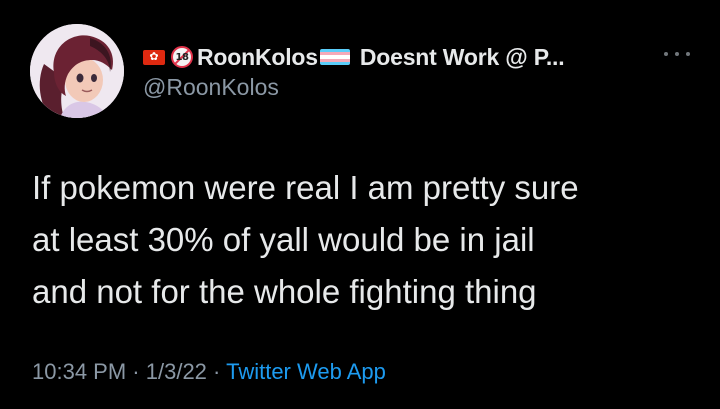 This screenshot has height=409, width=720. I want to click on more-options-icon, so click(677, 54).